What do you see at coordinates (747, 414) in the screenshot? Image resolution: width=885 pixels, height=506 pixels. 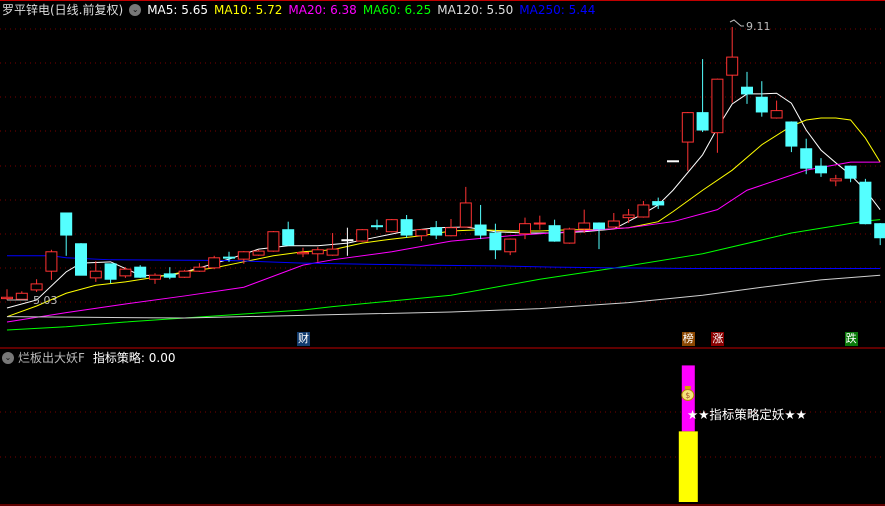 I see `signal-text: ★★指标策略定妖★★` at bounding box center [747, 414].